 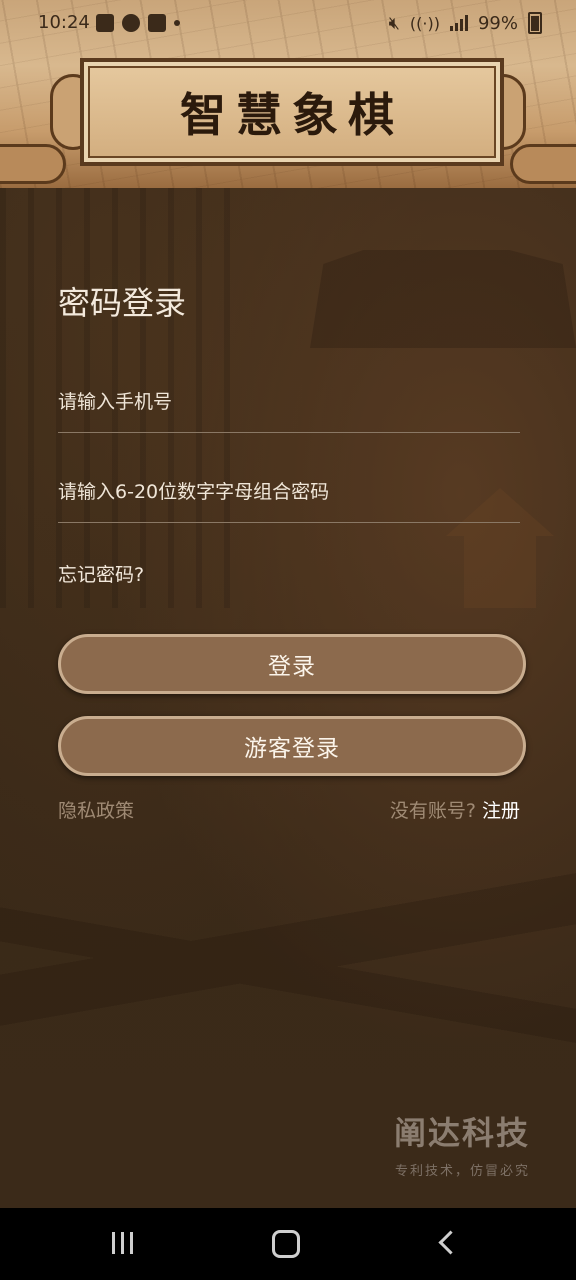 I want to click on recent-apps-icon, so click(x=125, y=1244).